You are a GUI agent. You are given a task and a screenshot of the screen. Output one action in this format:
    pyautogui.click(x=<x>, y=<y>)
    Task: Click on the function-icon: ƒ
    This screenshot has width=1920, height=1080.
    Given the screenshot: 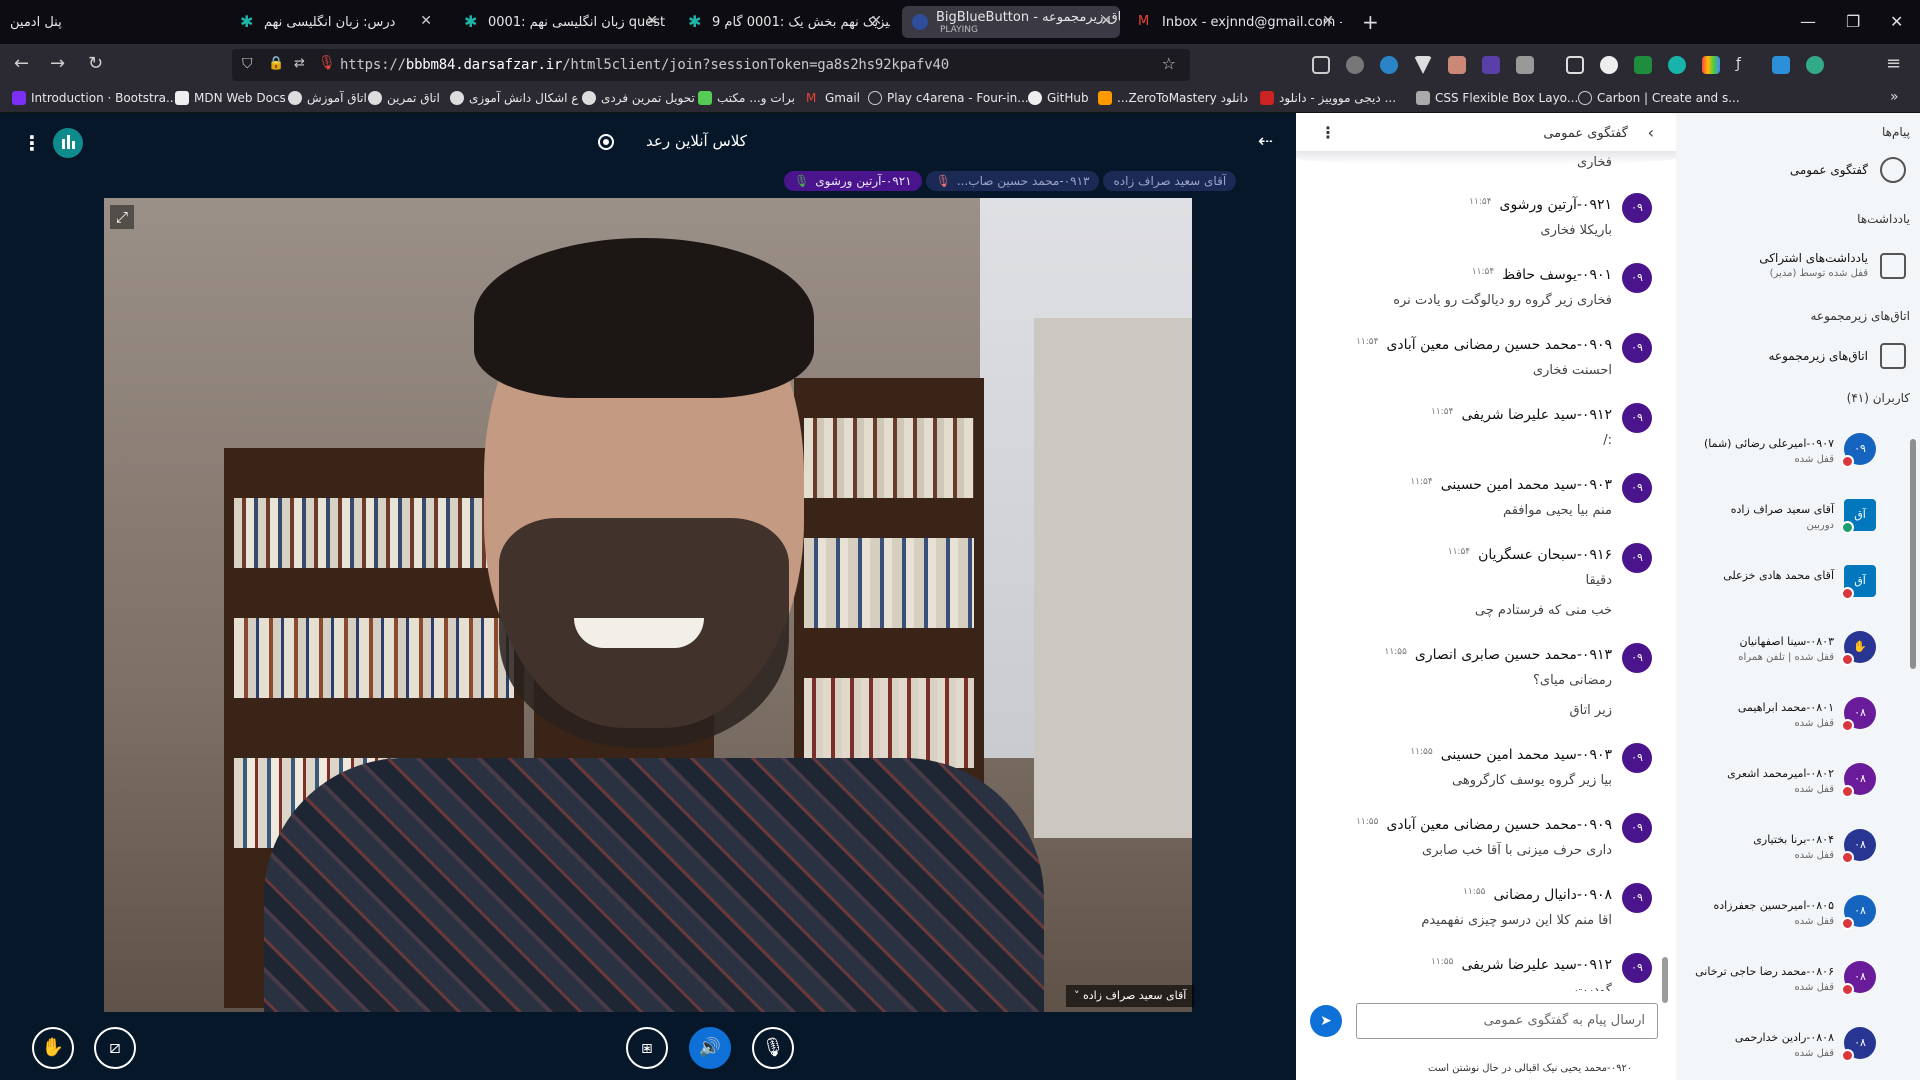 What is the action you would take?
    pyautogui.click(x=1745, y=65)
    